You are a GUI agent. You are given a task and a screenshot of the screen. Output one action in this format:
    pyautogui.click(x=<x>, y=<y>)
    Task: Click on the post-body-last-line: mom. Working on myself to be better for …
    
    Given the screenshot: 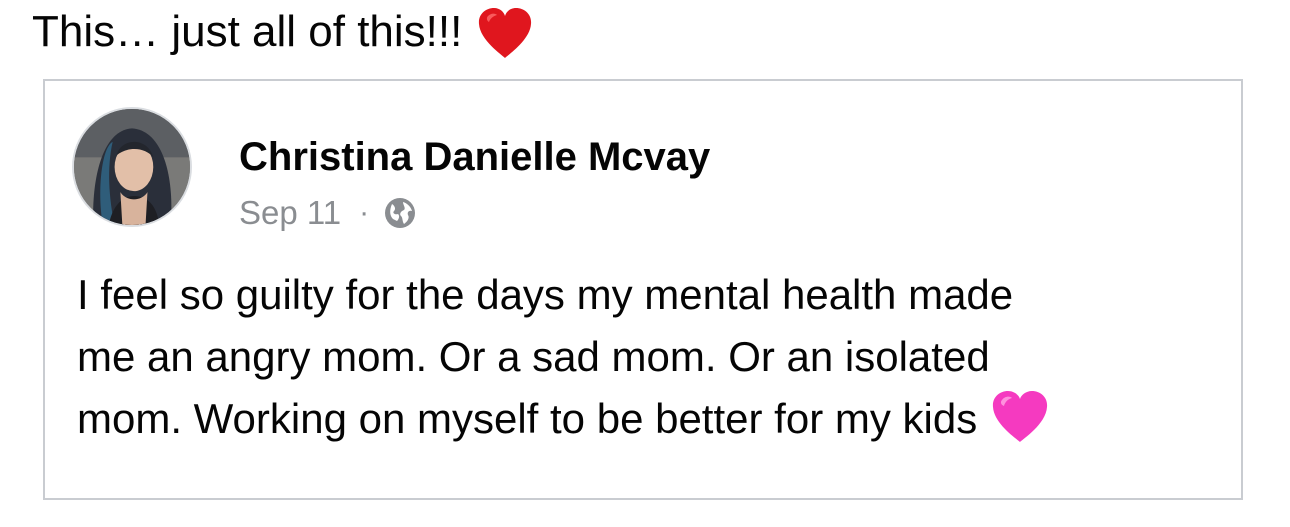 What is the action you would take?
    pyautogui.click(x=647, y=419)
    